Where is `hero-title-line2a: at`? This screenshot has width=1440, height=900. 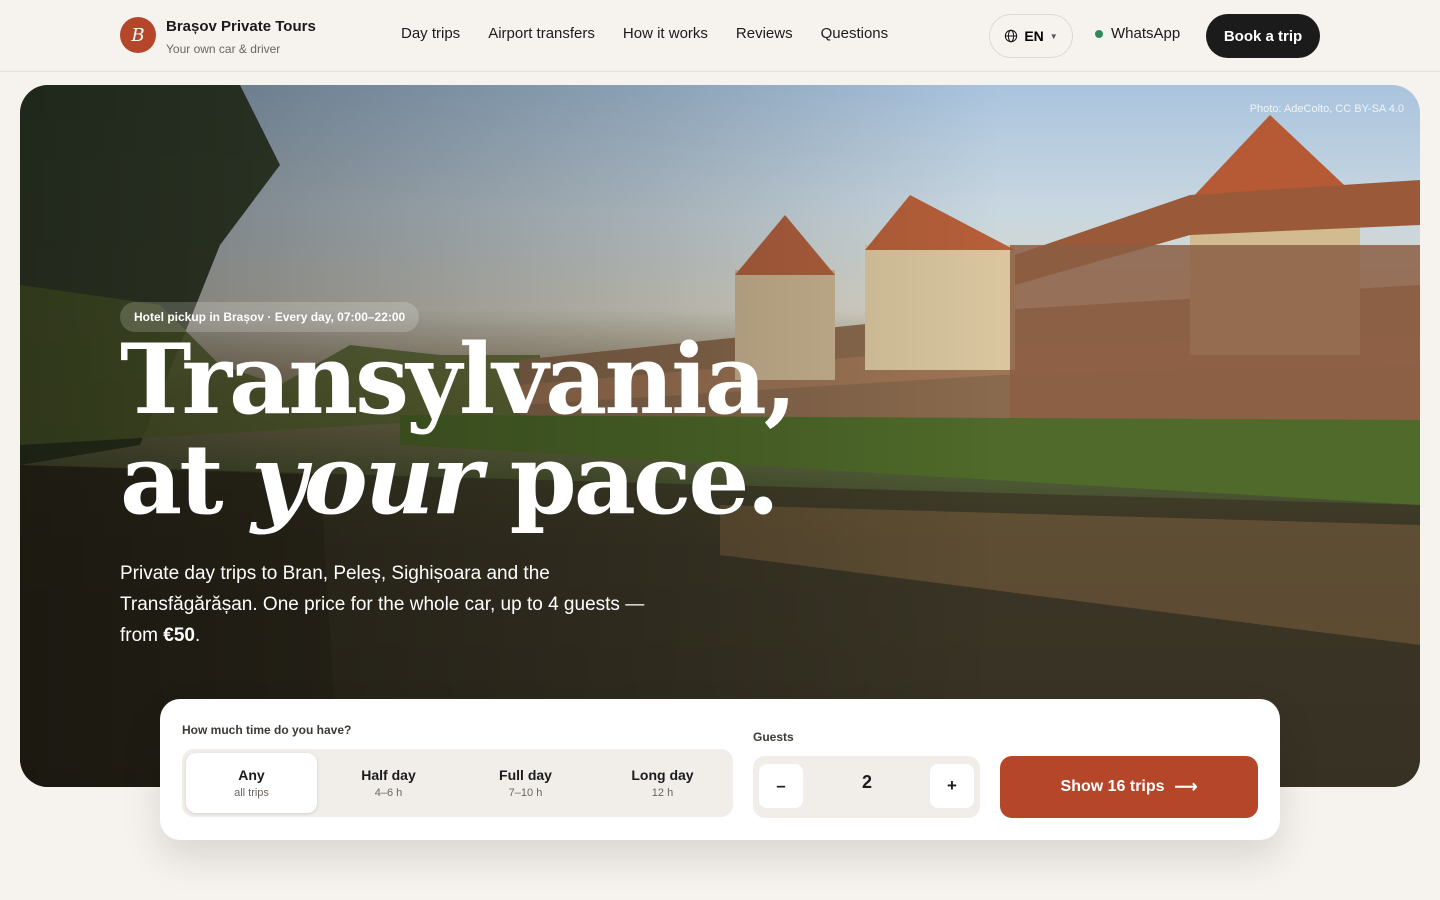
hero-title-line2a: at is located at coordinates (185, 479).